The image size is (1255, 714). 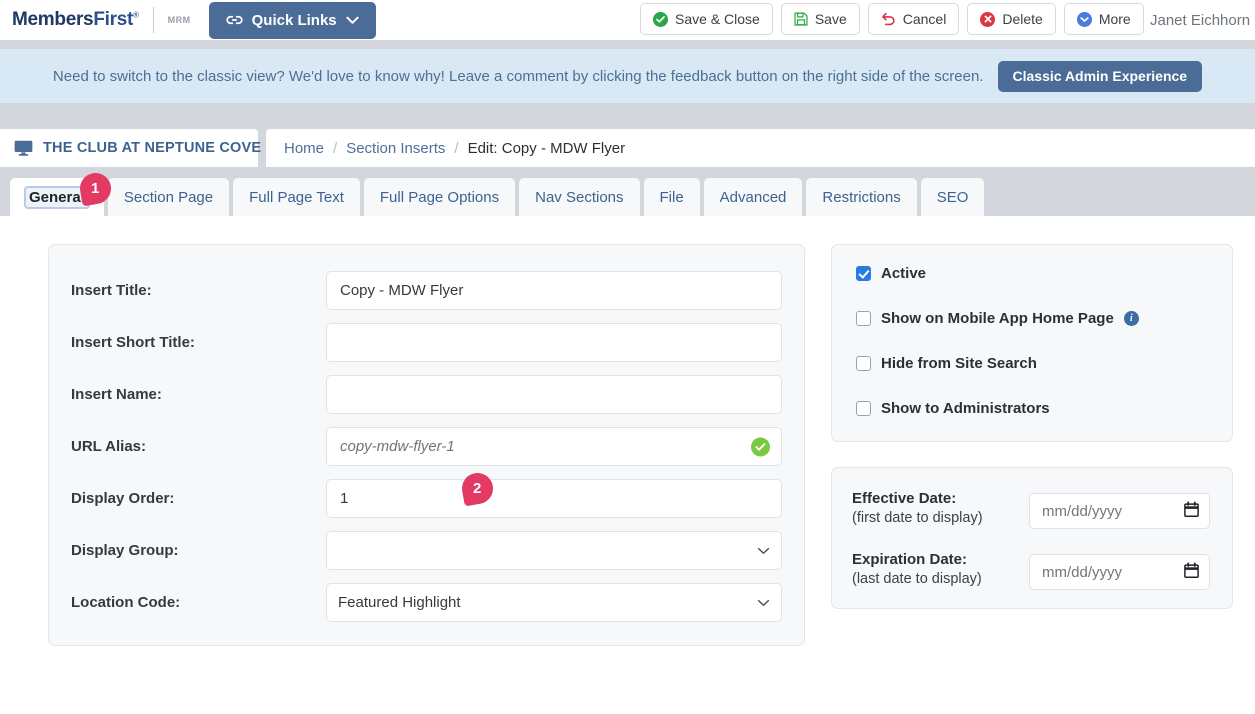 I want to click on option-hide-from-site-search: Hide from Site Search, so click(x=1033, y=363).